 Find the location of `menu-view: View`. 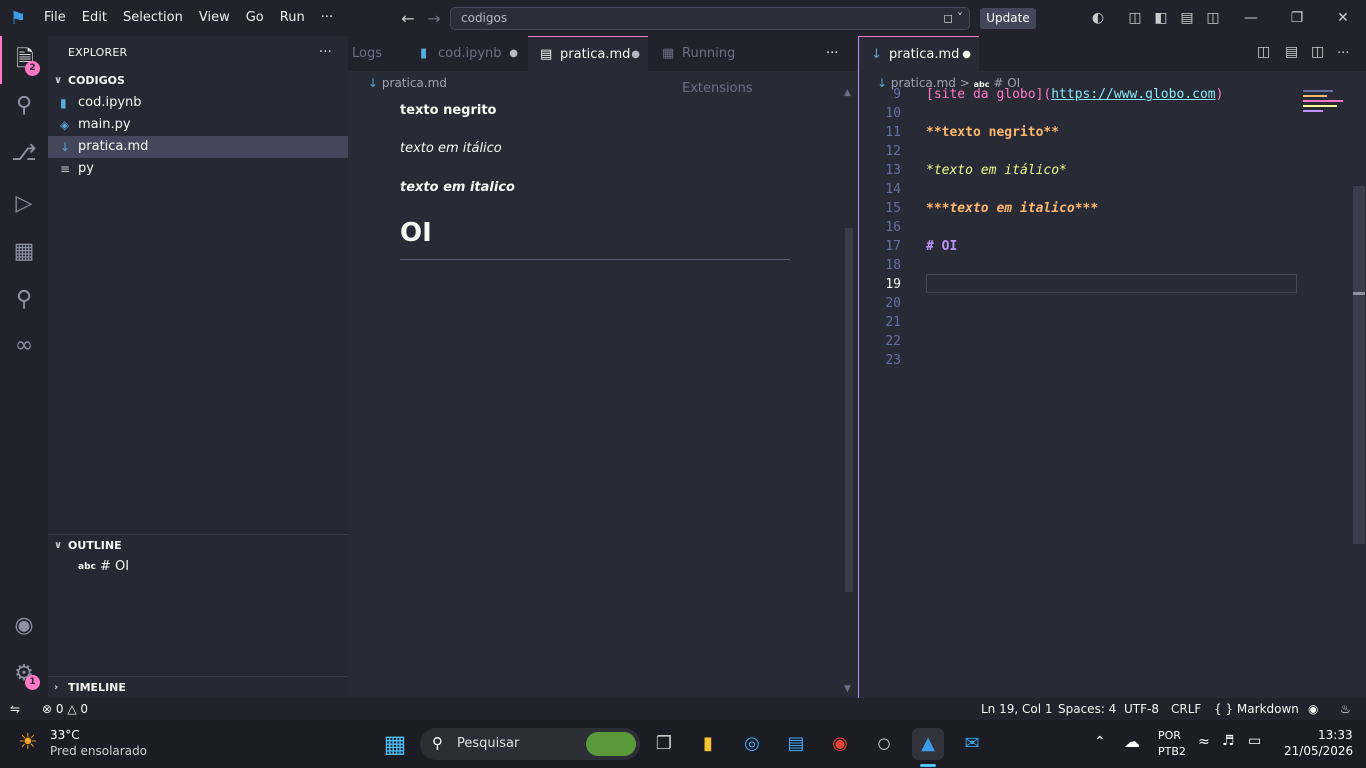

menu-view: View is located at coordinates (214, 18).